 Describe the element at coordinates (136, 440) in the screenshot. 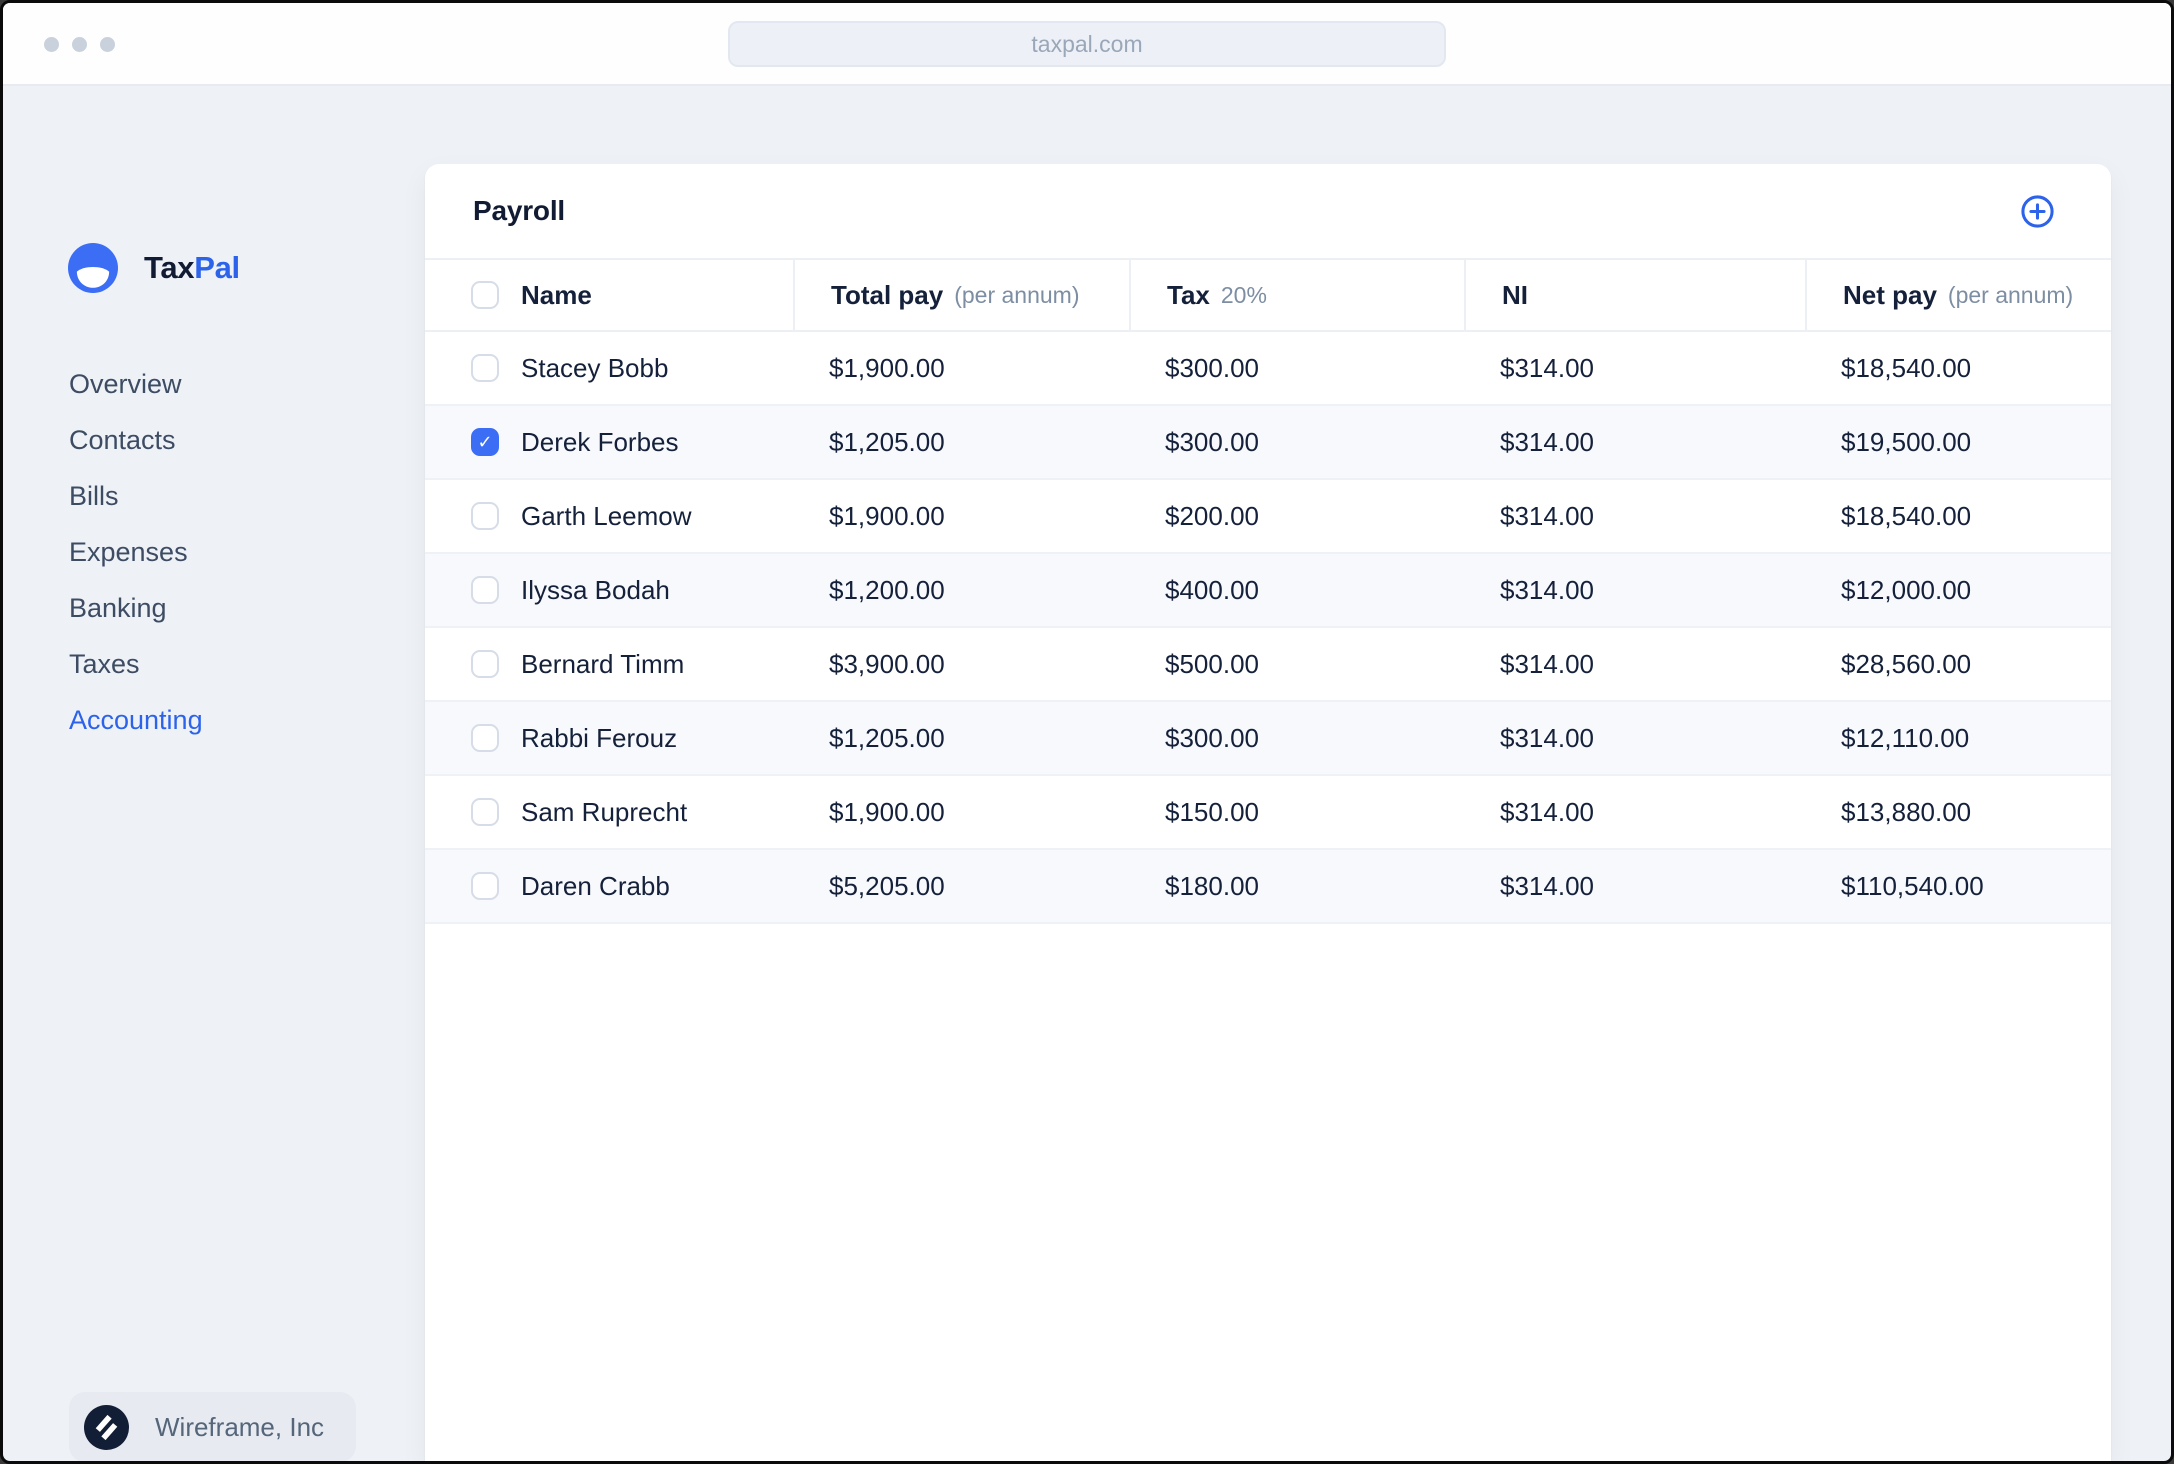

I see `sidebar-item-contacts: Contacts` at that location.